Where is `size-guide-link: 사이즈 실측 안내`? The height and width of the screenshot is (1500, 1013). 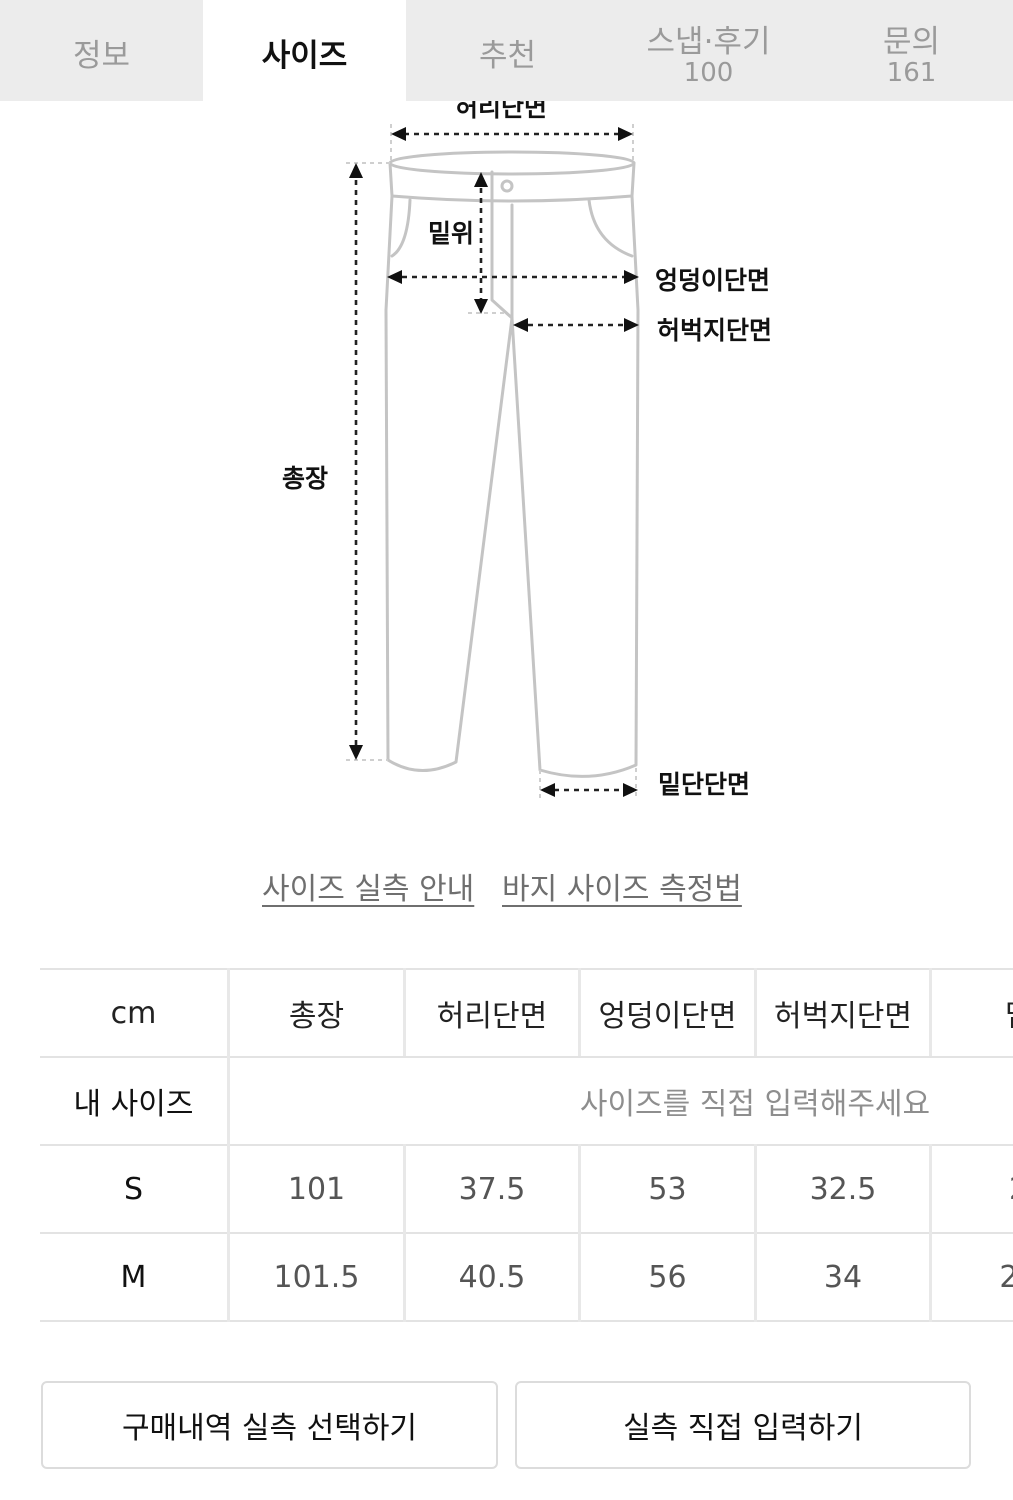 size-guide-link: 사이즈 실측 안내 is located at coordinates (368, 886).